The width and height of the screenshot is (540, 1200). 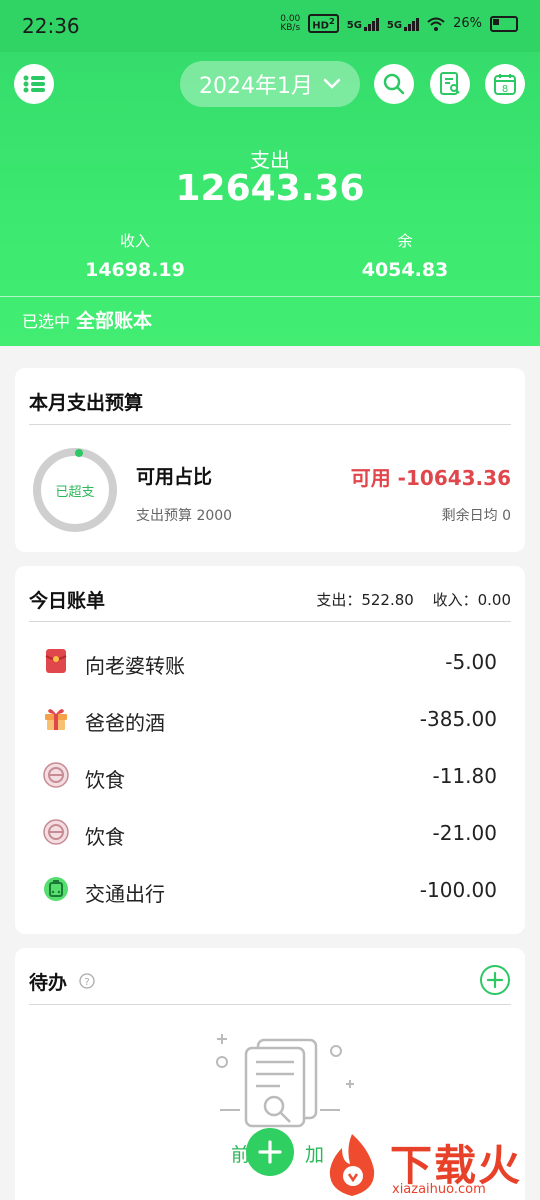 I want to click on budget-title: 本月支出预算, so click(x=86, y=403).